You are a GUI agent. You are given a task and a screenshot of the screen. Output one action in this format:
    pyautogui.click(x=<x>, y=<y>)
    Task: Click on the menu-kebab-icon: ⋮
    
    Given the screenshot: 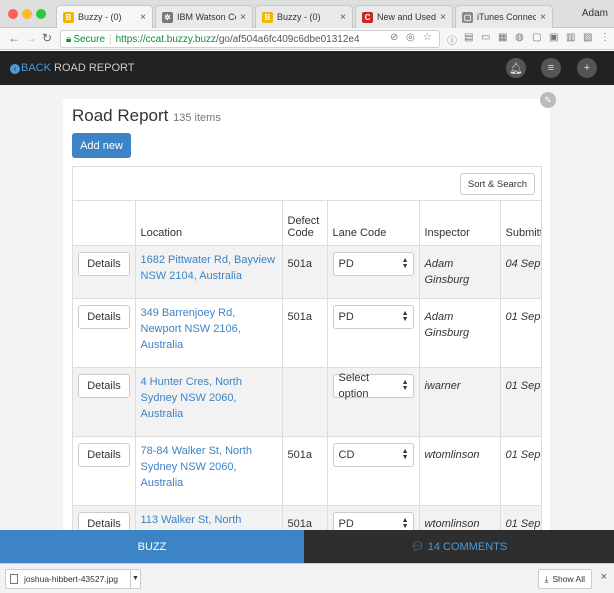 What is the action you would take?
    pyautogui.click(x=605, y=37)
    